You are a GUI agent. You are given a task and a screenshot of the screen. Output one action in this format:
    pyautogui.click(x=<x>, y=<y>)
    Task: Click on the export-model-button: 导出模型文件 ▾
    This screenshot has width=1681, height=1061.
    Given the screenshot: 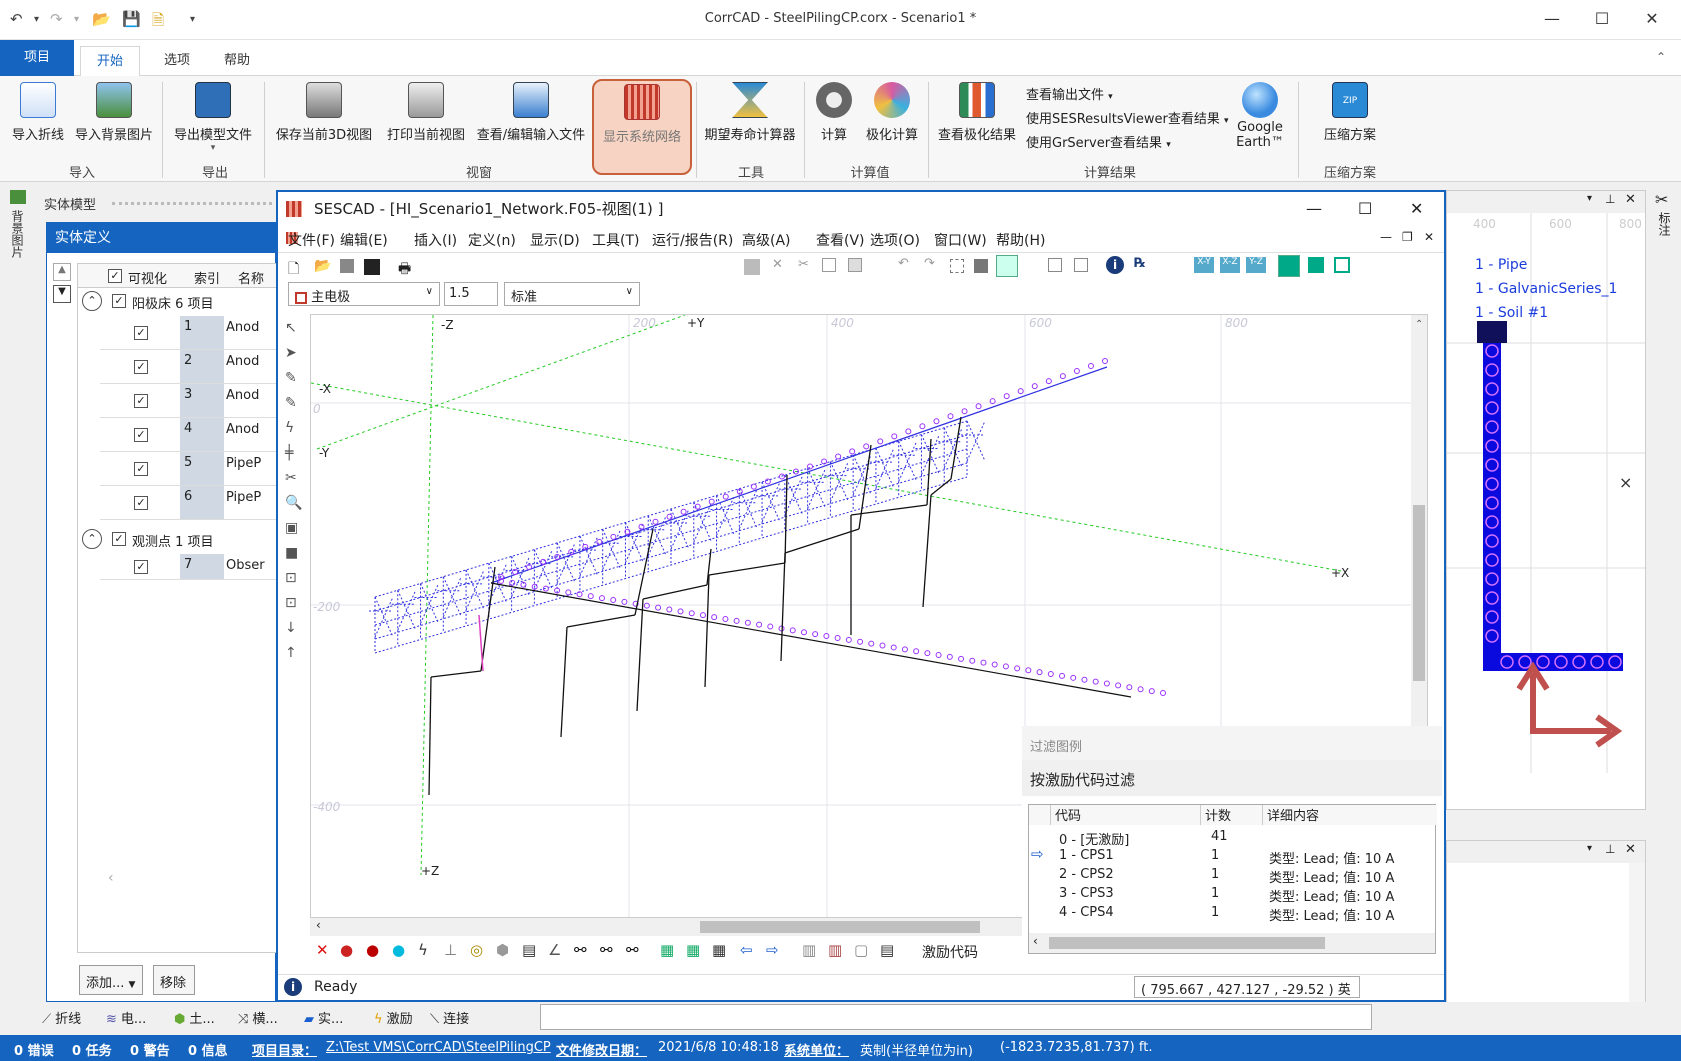 What is the action you would take?
    pyautogui.click(x=213, y=117)
    